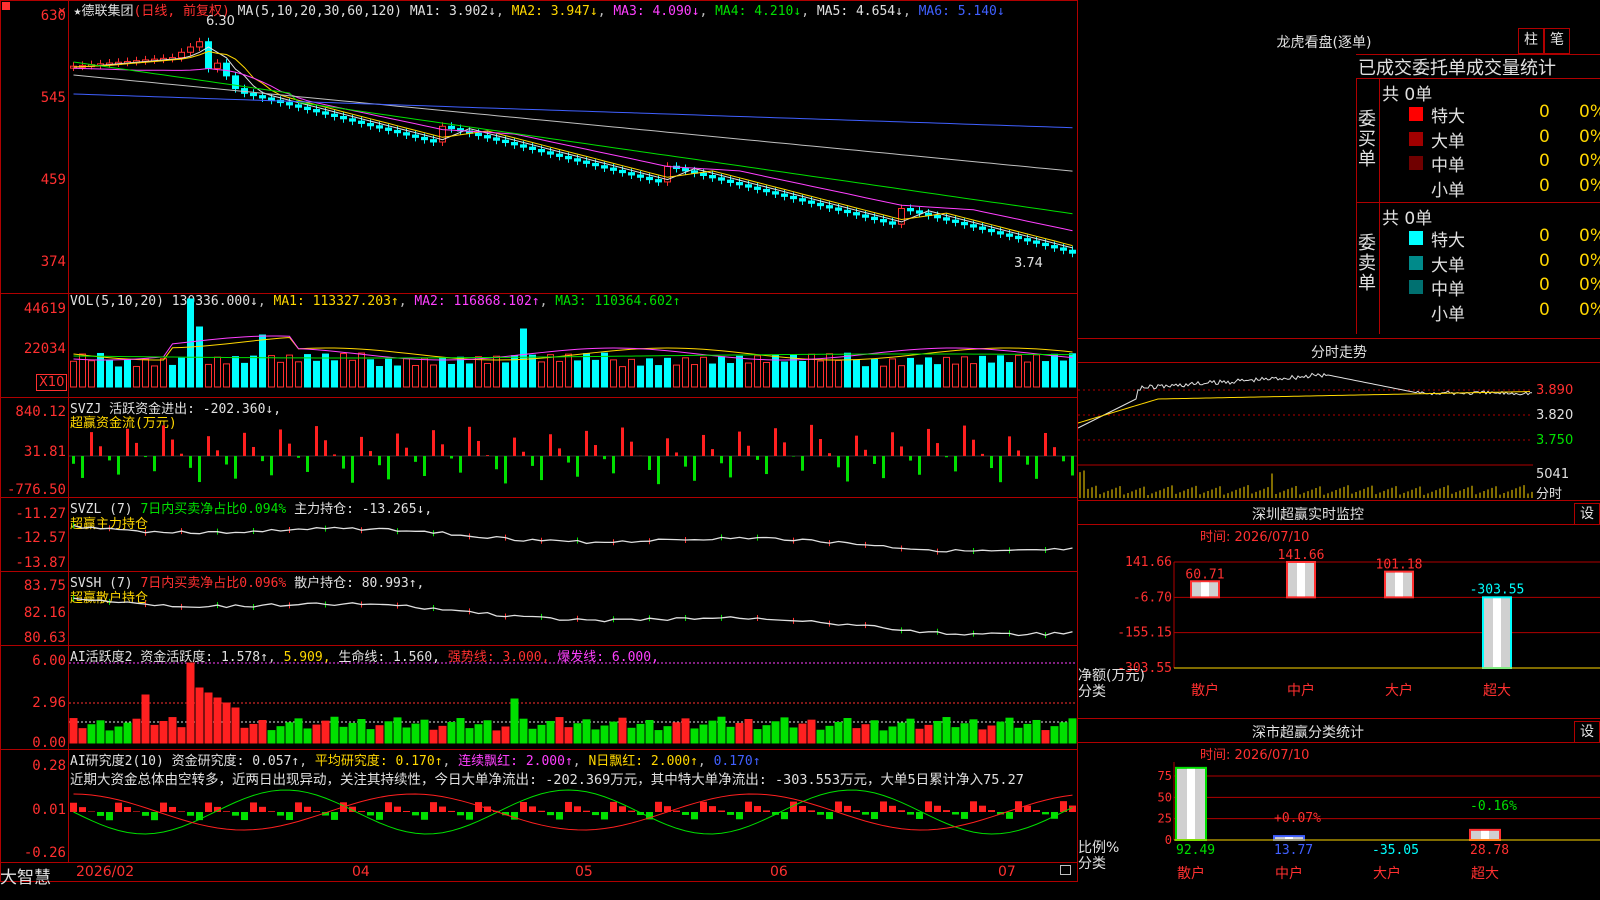 Image resolution: width=1600 pixels, height=900 pixels. What do you see at coordinates (1199, 760) in the screenshot?
I see `sc-top-label: +0.03%` at bounding box center [1199, 760].